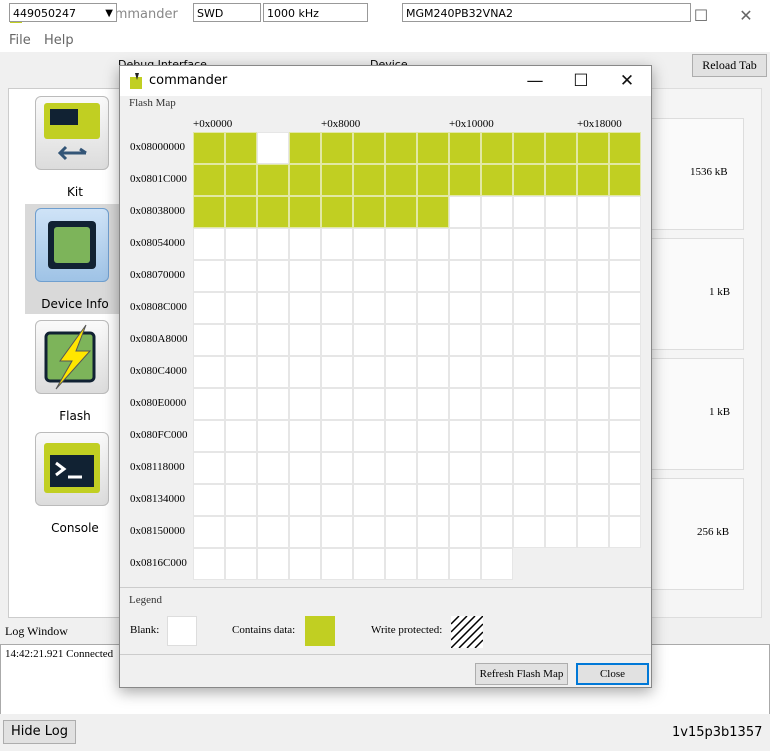 This screenshot has height=751, width=770. I want to click on nav-item-console: Console, so click(75, 483).